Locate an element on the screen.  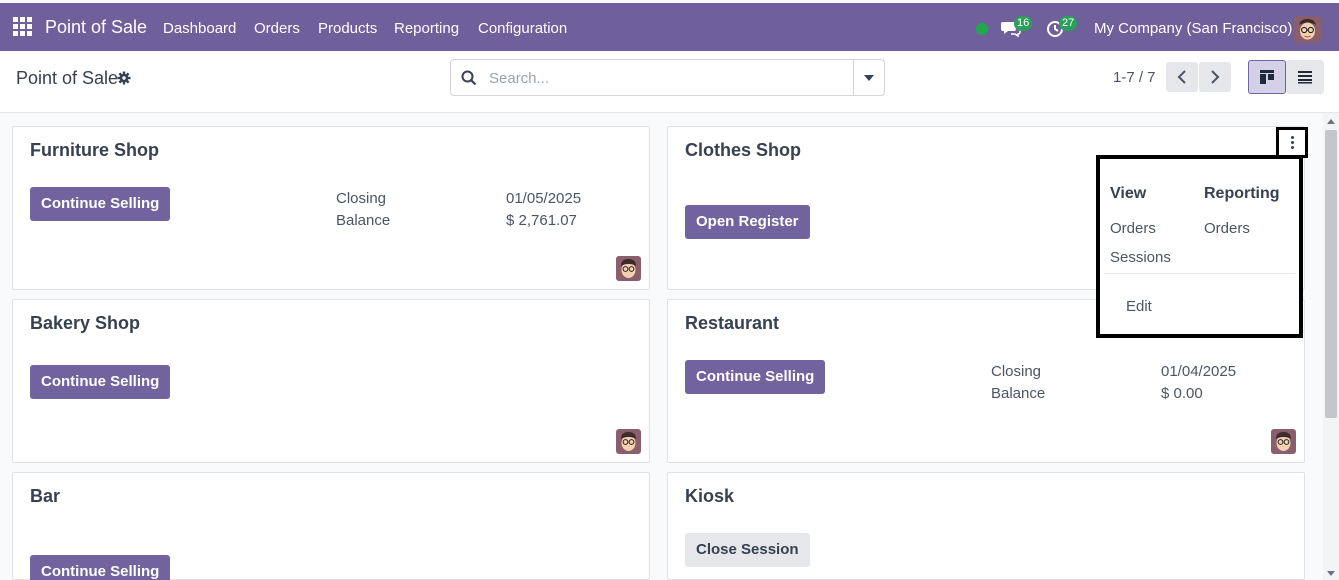
pager-previous-button is located at coordinates (1182, 77).